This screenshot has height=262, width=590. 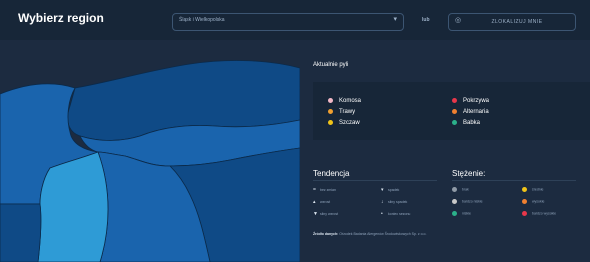 I want to click on pollen-item: Komosa, so click(x=344, y=101).